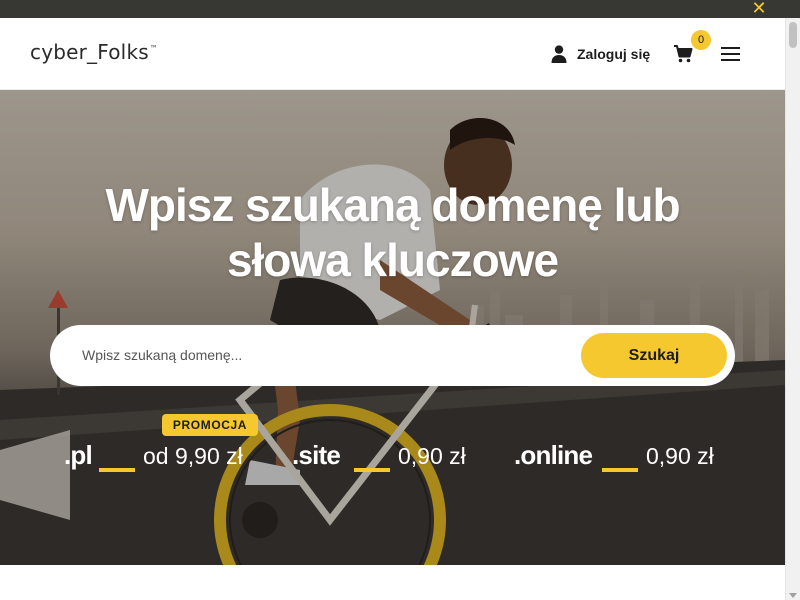 This screenshot has height=600, width=800. What do you see at coordinates (392, 582) in the screenshot?
I see `content-section` at bounding box center [392, 582].